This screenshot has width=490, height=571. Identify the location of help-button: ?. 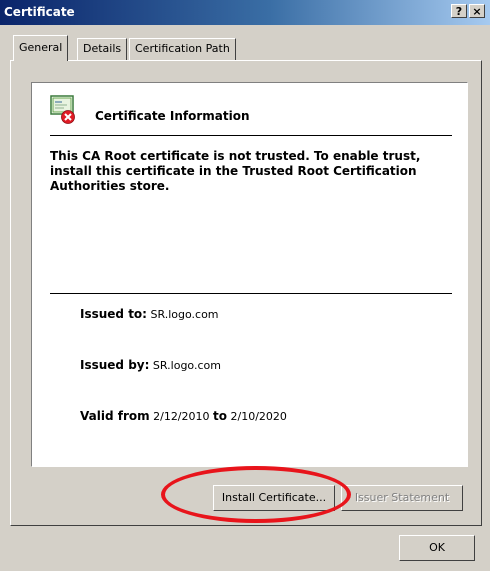
(459, 11).